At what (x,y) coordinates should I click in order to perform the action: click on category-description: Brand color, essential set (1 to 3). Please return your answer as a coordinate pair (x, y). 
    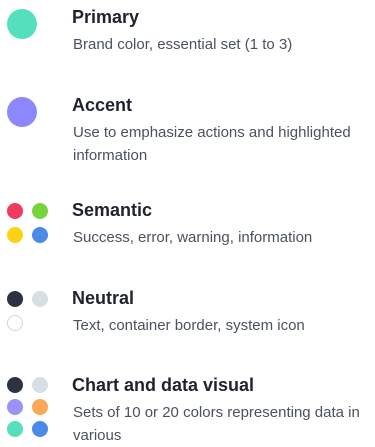
    Looking at the image, I should click on (183, 44).